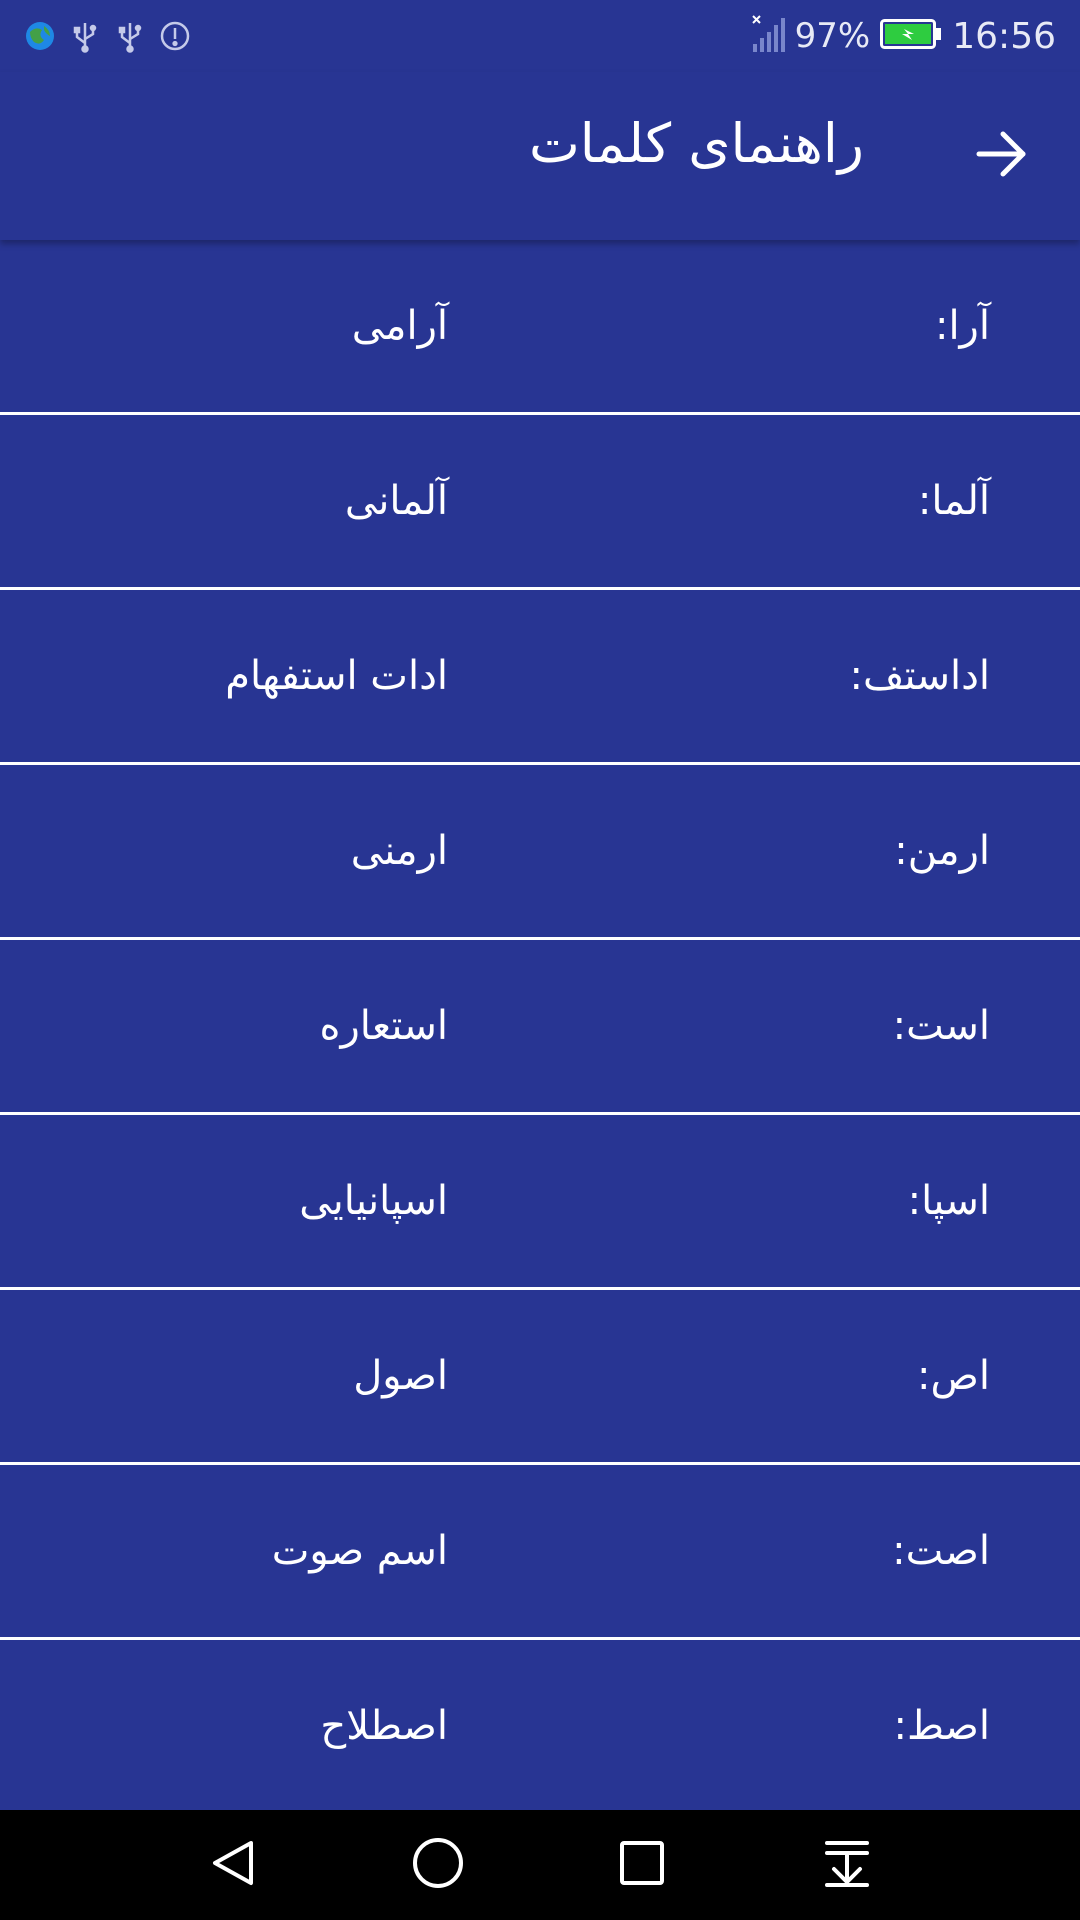  I want to click on abbreviation: آلما:, so click(953, 501).